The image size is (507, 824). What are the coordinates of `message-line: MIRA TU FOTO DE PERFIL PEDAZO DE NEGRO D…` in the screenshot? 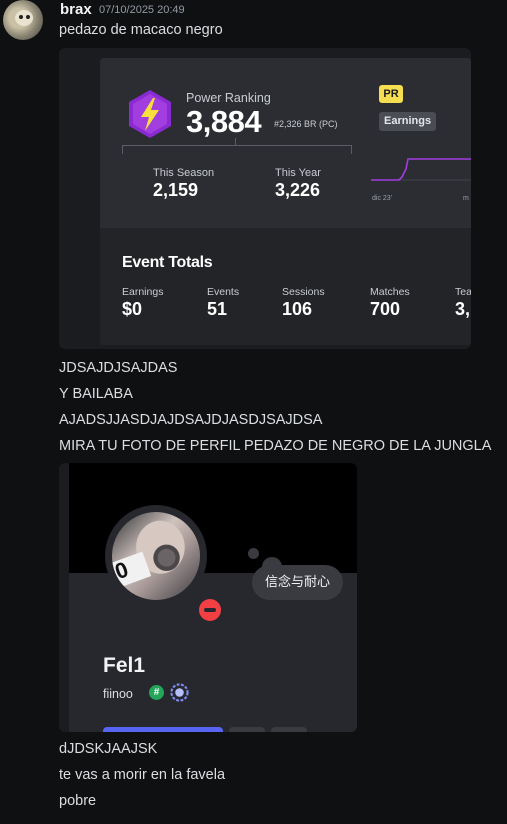 It's located at (275, 446).